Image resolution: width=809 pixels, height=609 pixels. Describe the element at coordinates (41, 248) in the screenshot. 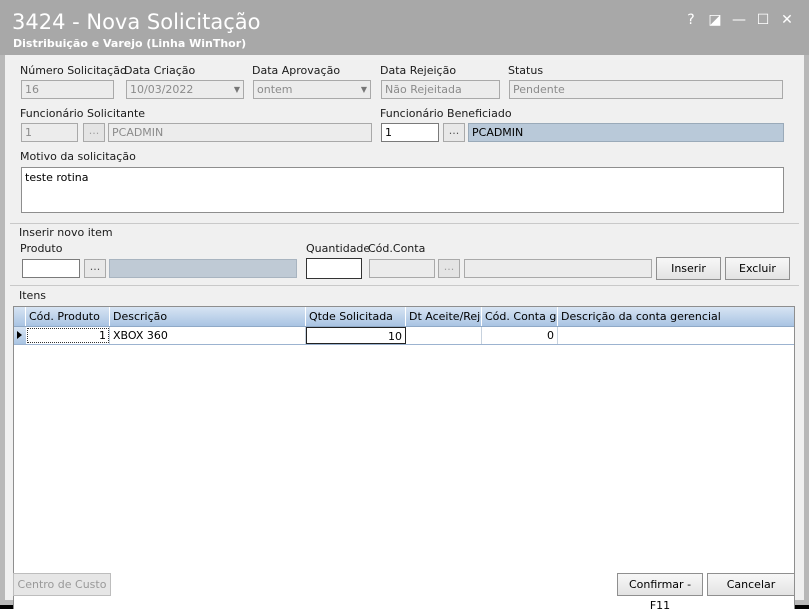

I see `produto-label: Produto` at that location.